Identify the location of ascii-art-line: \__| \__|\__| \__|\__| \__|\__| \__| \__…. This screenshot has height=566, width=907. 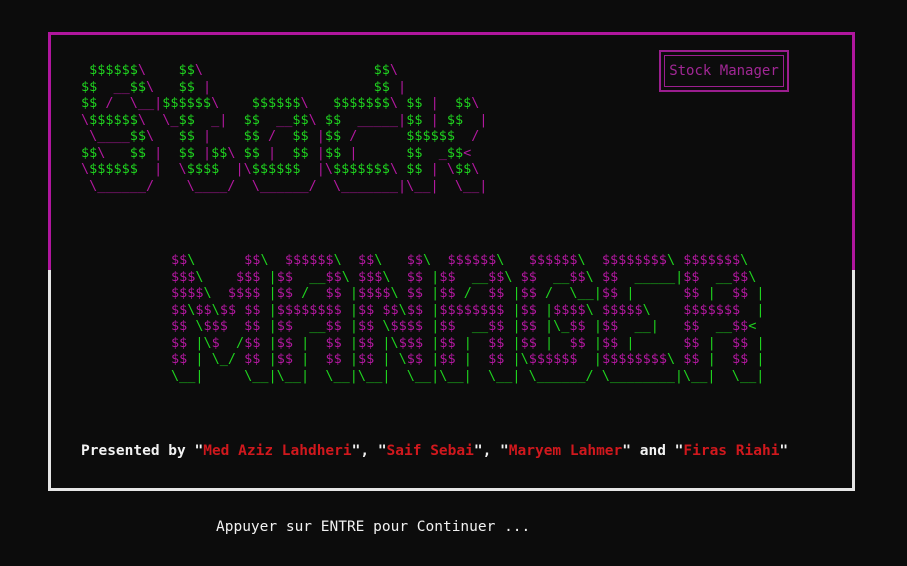
(468, 375).